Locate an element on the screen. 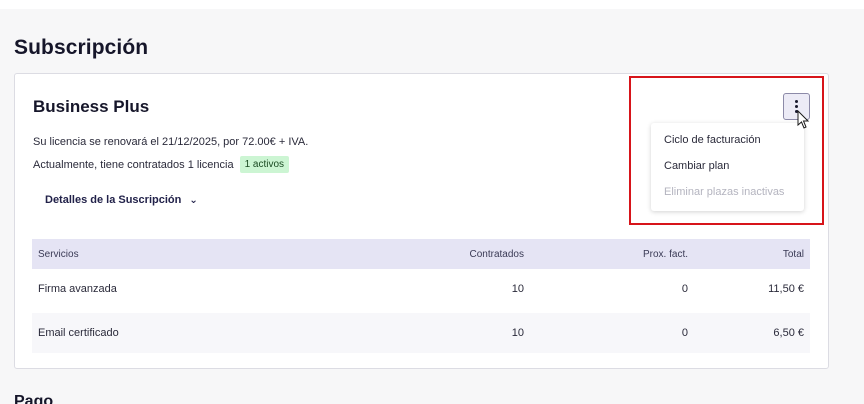 The height and width of the screenshot is (404, 864). table-row: Email certificado 10 0 6,50 € is located at coordinates (421, 333).